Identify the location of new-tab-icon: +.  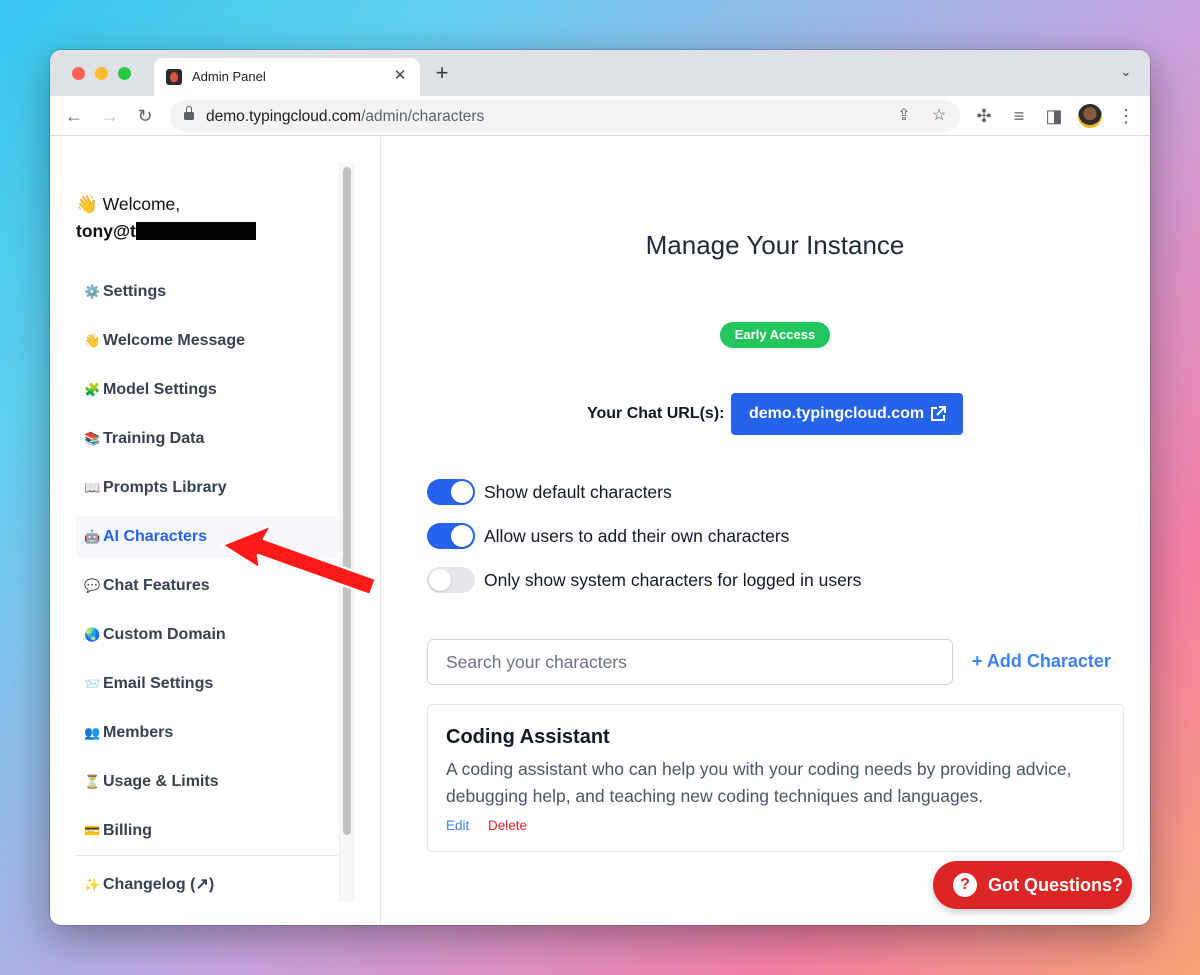
(442, 74).